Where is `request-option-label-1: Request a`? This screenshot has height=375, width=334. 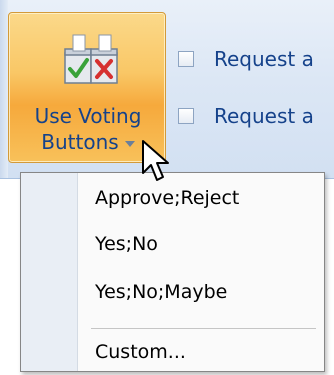
request-option-label-1: Request a is located at coordinates (264, 59).